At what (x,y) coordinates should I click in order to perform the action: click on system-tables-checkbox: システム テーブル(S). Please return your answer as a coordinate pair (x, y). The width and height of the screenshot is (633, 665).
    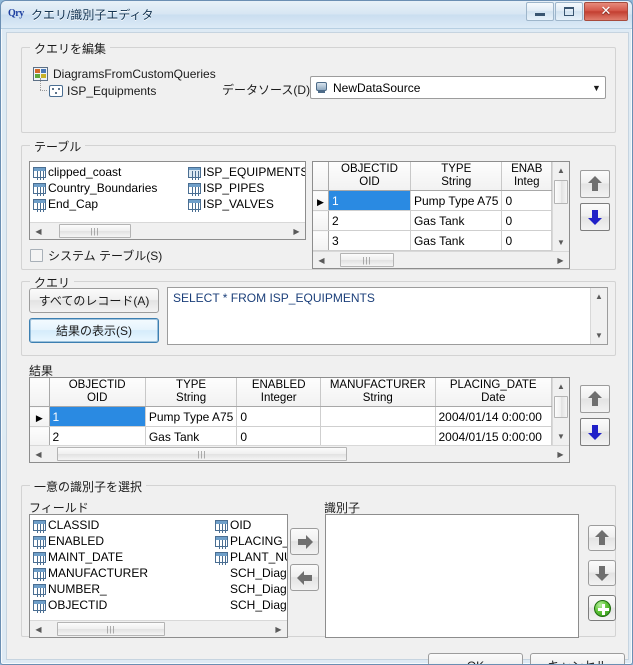
    Looking at the image, I should click on (96, 255).